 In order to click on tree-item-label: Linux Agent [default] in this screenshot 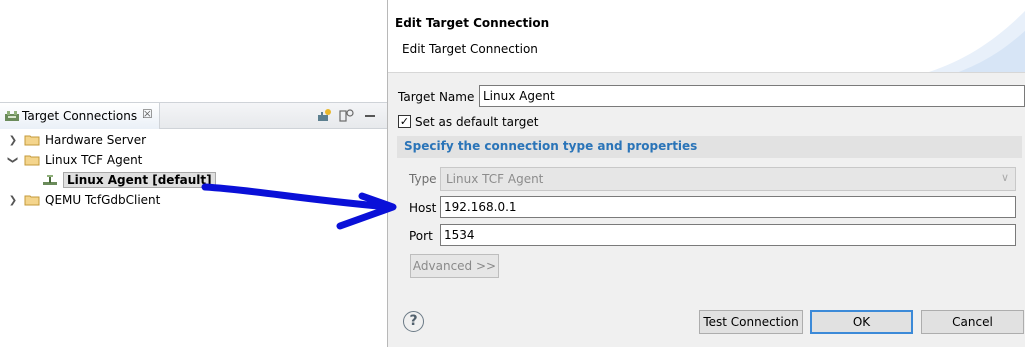, I will do `click(139, 180)`.